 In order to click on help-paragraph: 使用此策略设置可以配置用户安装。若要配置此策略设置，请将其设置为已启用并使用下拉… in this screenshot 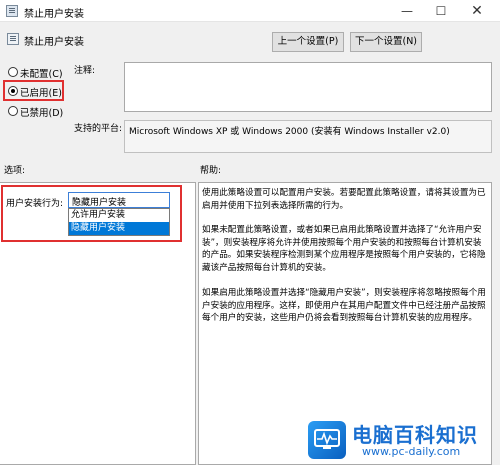, I will do `click(344, 199)`.